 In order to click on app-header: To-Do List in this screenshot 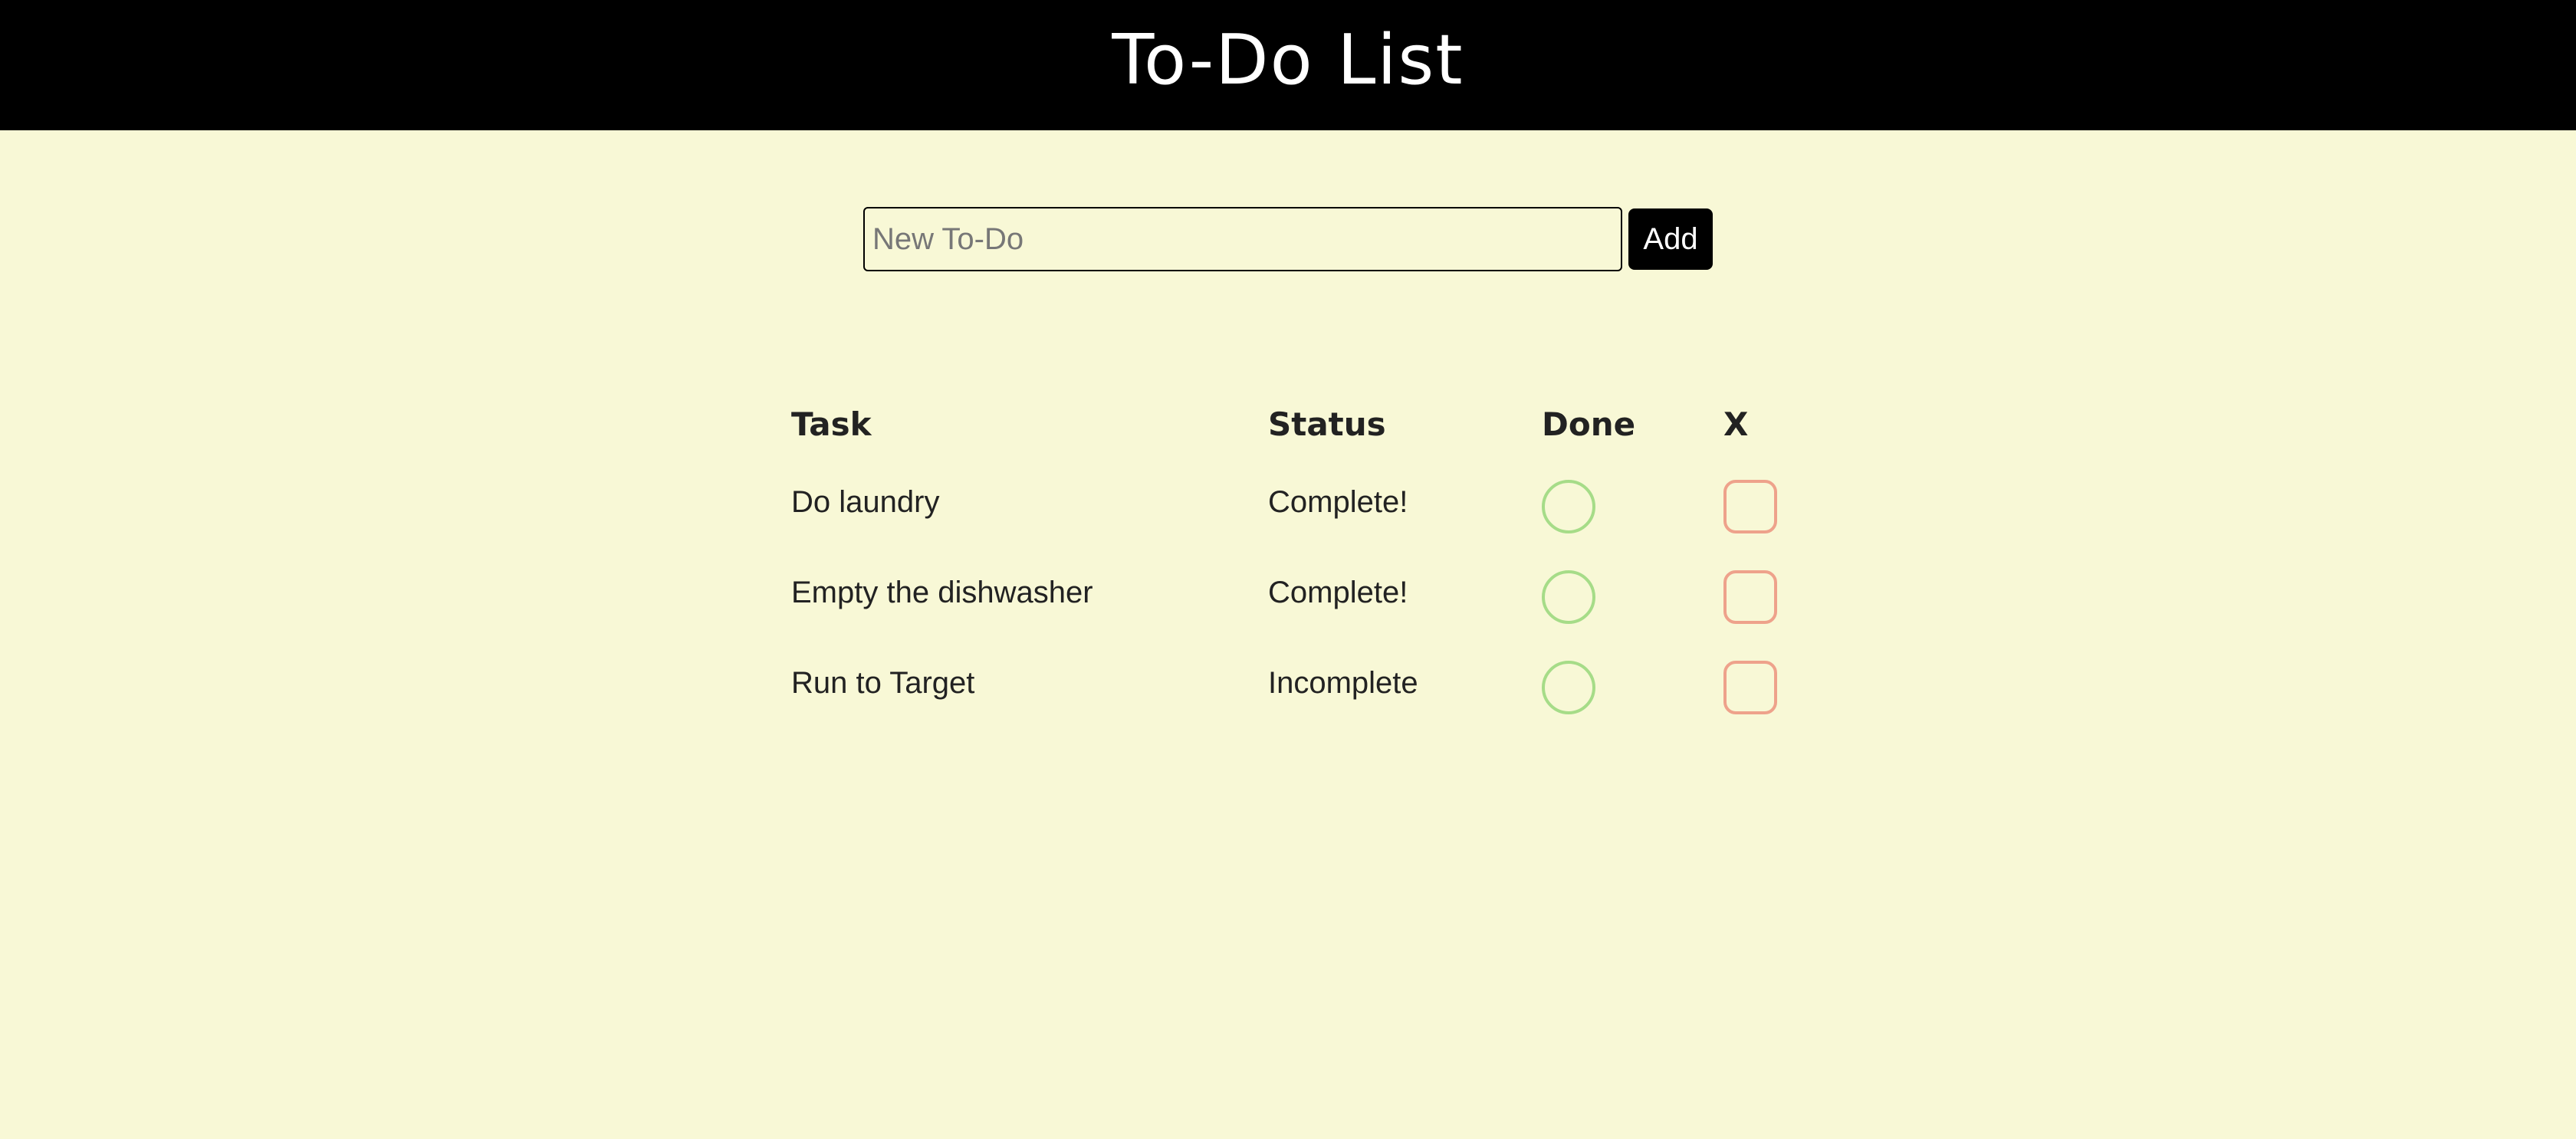, I will do `click(1288, 65)`.